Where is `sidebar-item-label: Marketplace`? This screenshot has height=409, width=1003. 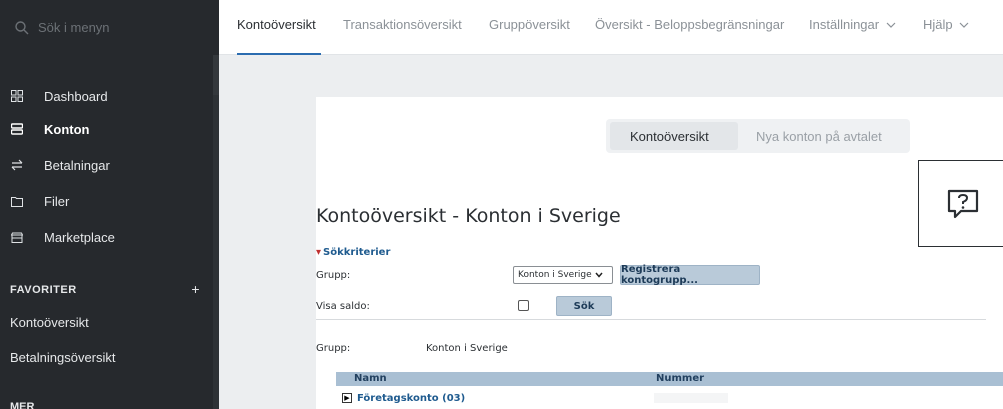
sidebar-item-label: Marketplace is located at coordinates (79, 237).